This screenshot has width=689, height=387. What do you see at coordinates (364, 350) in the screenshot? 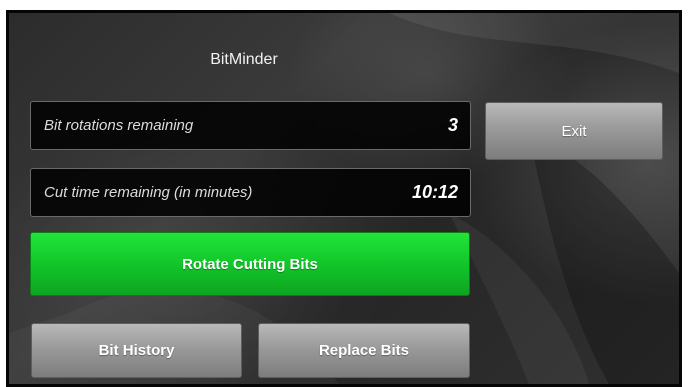
I see `replace-bits-button: Replace Bits` at bounding box center [364, 350].